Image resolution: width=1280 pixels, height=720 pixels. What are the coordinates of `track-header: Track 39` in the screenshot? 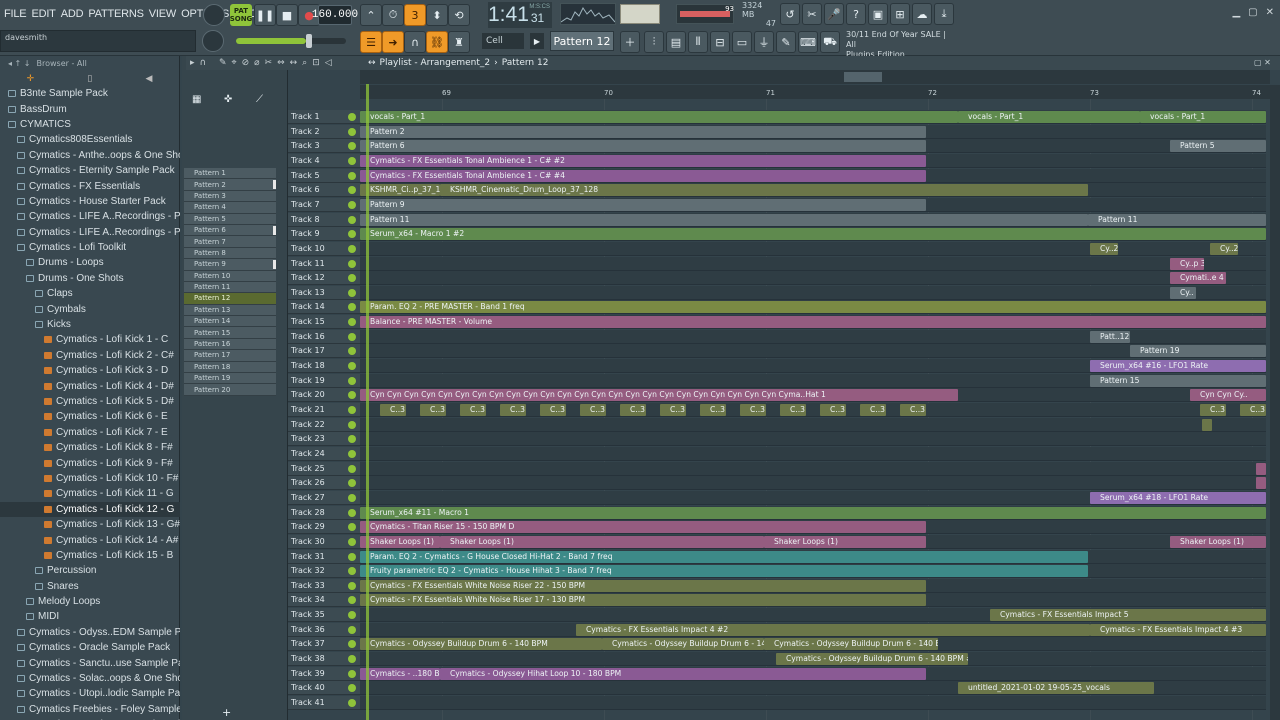 It's located at (324, 673).